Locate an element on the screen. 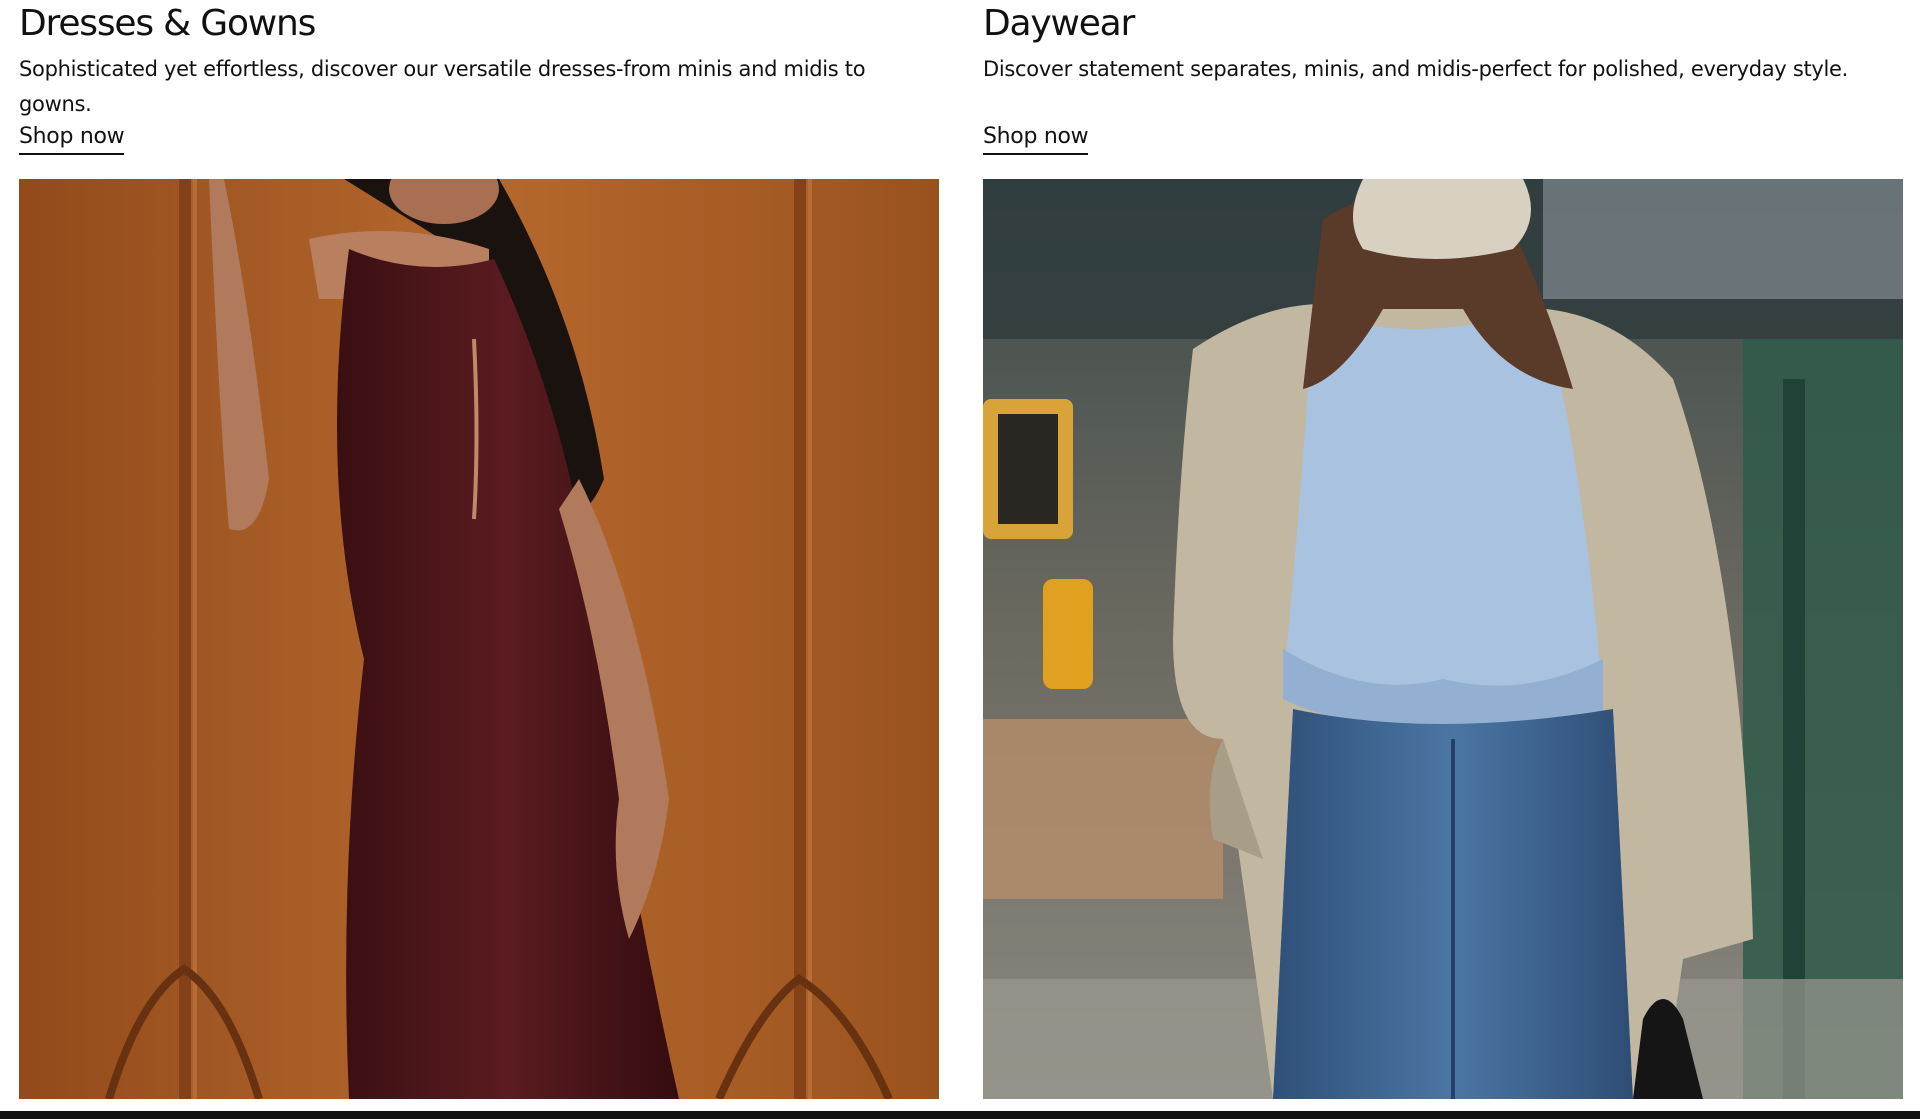  card-title: Dresses & Gowns is located at coordinates (167, 23).